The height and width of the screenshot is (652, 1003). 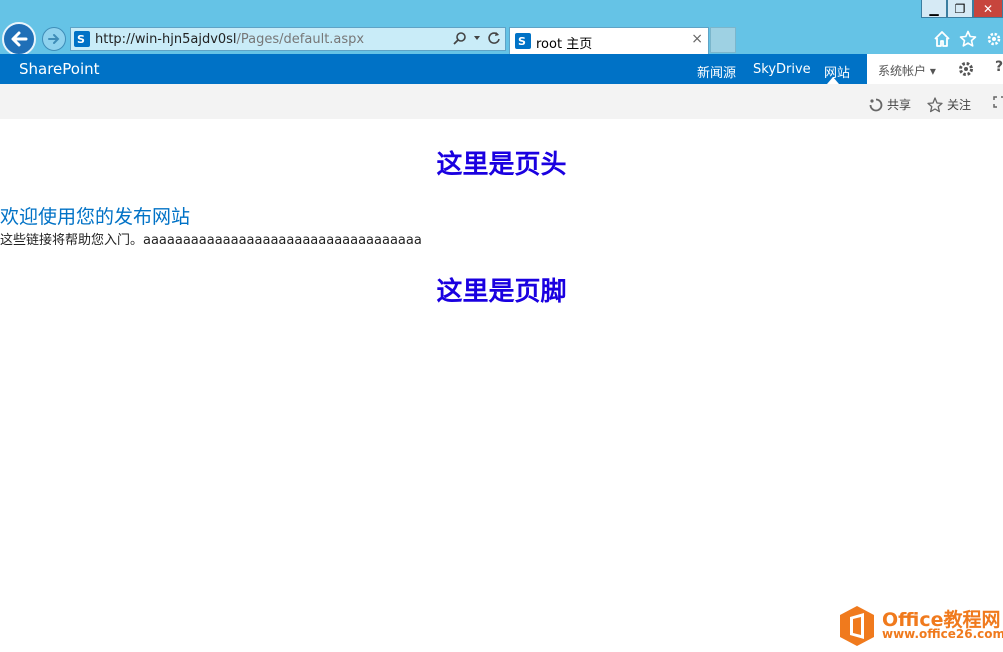 I want to click on sharepoint-brand: SharePoint, so click(x=59, y=69).